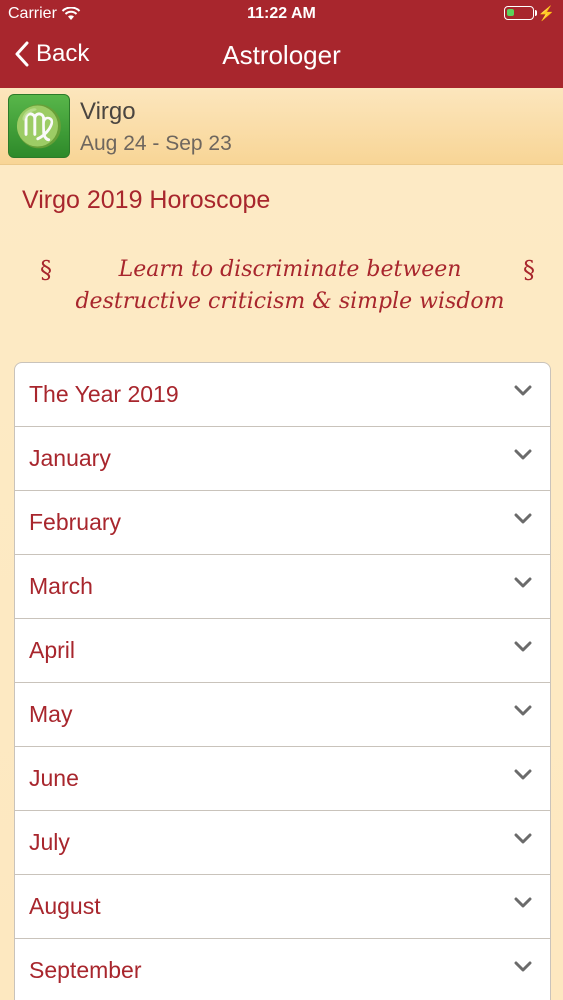 The width and height of the screenshot is (563, 1000). Describe the element at coordinates (282, 715) in the screenshot. I see `section-row-may: May` at that location.